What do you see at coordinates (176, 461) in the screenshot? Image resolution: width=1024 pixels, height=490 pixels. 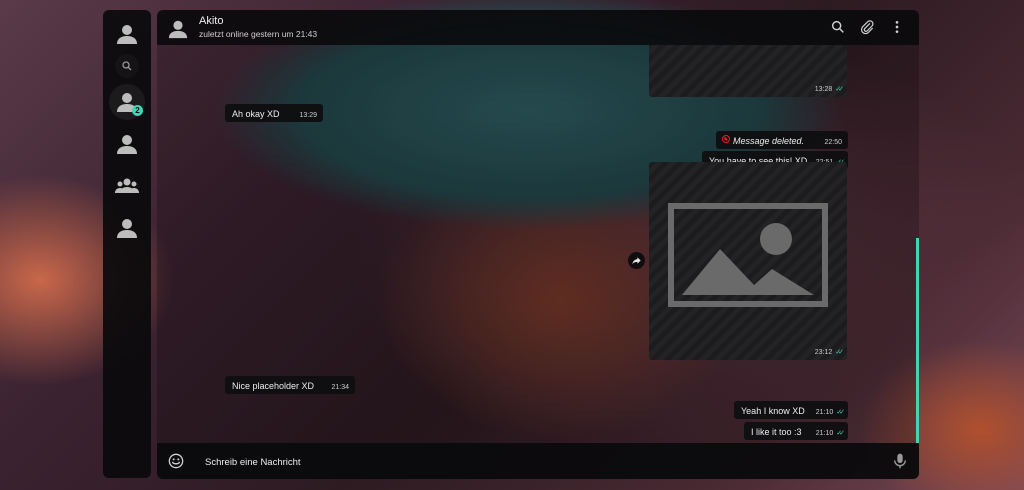 I see `emoji-icon` at bounding box center [176, 461].